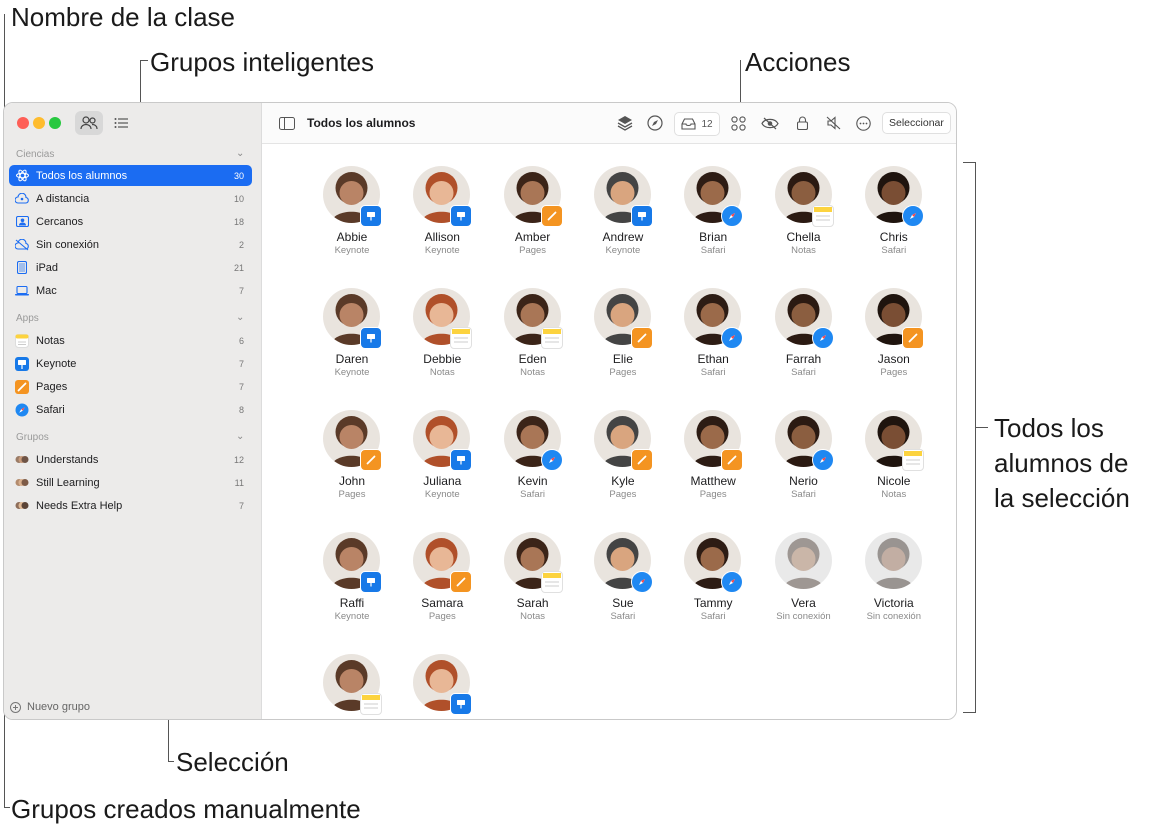  I want to click on new-group-button: Nuevo grupo, so click(50, 707).